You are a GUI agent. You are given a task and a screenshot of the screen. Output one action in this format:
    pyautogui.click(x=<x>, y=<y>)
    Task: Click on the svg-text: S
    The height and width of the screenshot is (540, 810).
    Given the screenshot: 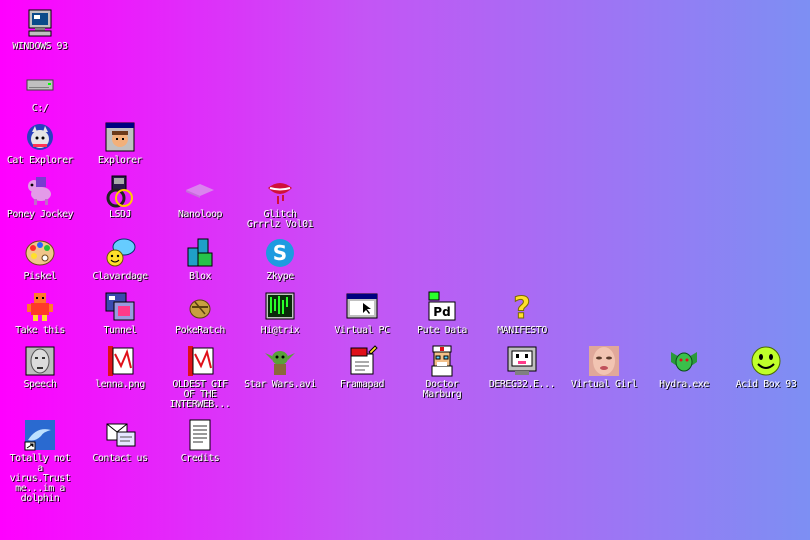 What is the action you would take?
    pyautogui.click(x=280, y=253)
    